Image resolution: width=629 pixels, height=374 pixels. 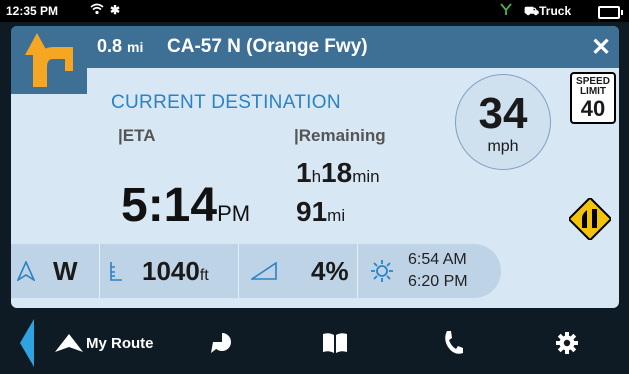 What do you see at coordinates (234, 213) in the screenshot?
I see `eta-suffix: PM` at bounding box center [234, 213].